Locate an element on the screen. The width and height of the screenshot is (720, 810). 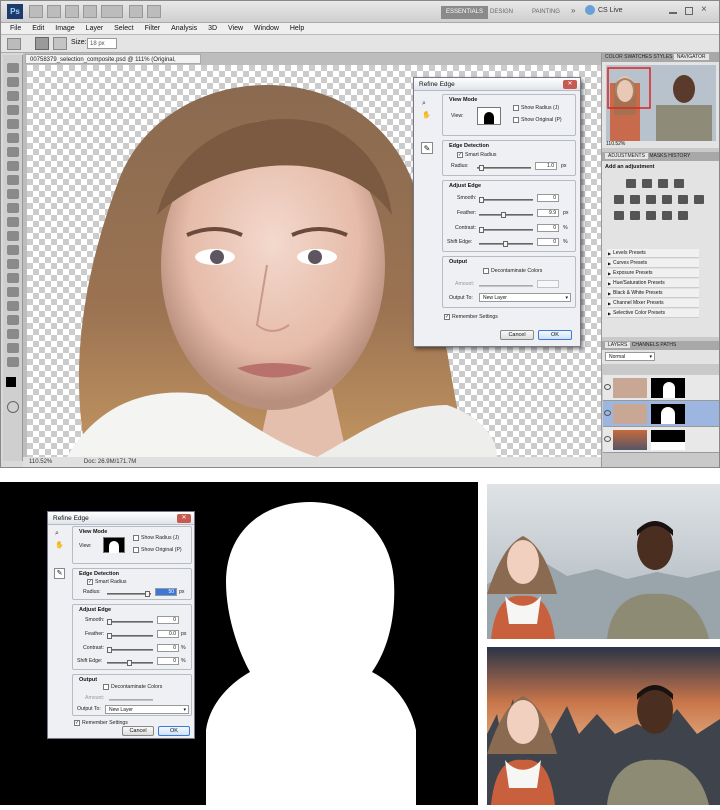
amount-slider is located at coordinates (131, 700).